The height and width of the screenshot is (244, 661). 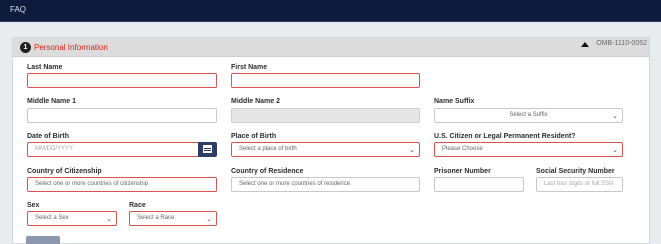 I want to click on name-suffix-label: Name Suffix, so click(x=454, y=101).